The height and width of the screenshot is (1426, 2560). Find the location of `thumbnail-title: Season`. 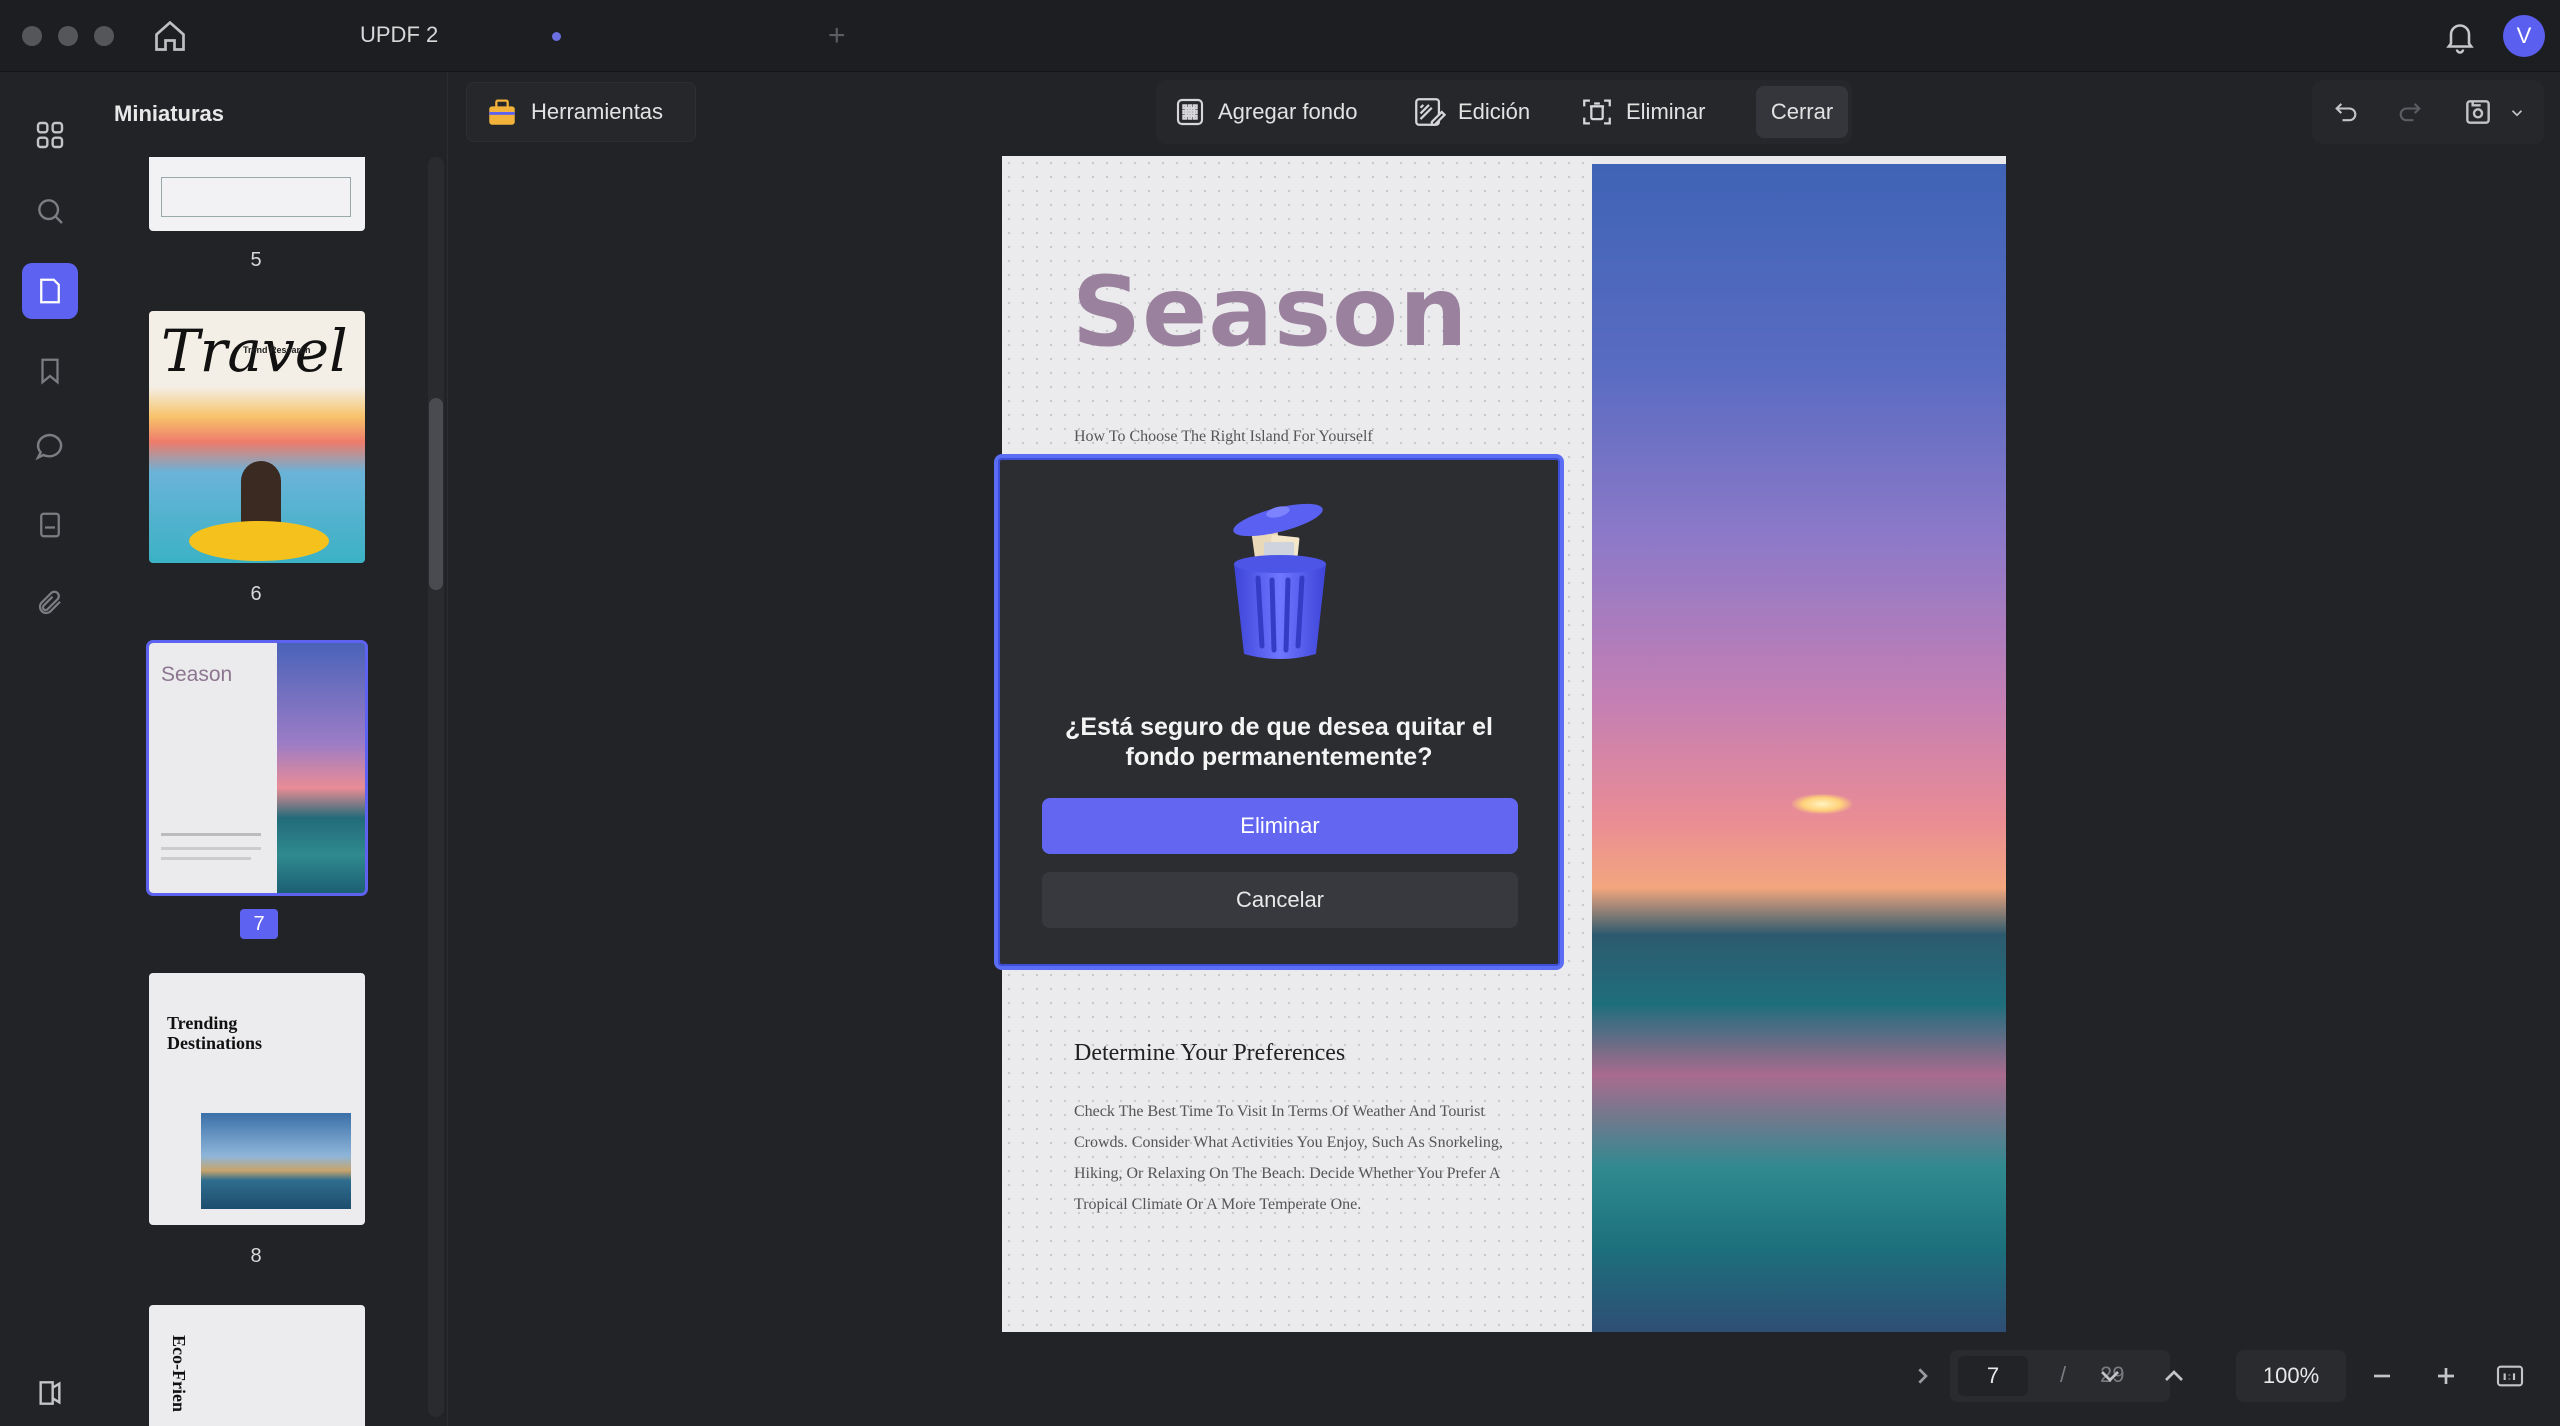

thumbnail-title: Season is located at coordinates (197, 674).